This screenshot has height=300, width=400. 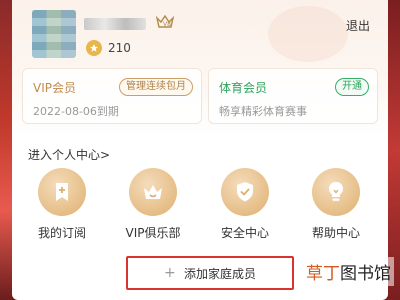 I want to click on vip-membership-card: VIP会员 管理连续包月 2022-08-06到期, so click(x=112, y=96).